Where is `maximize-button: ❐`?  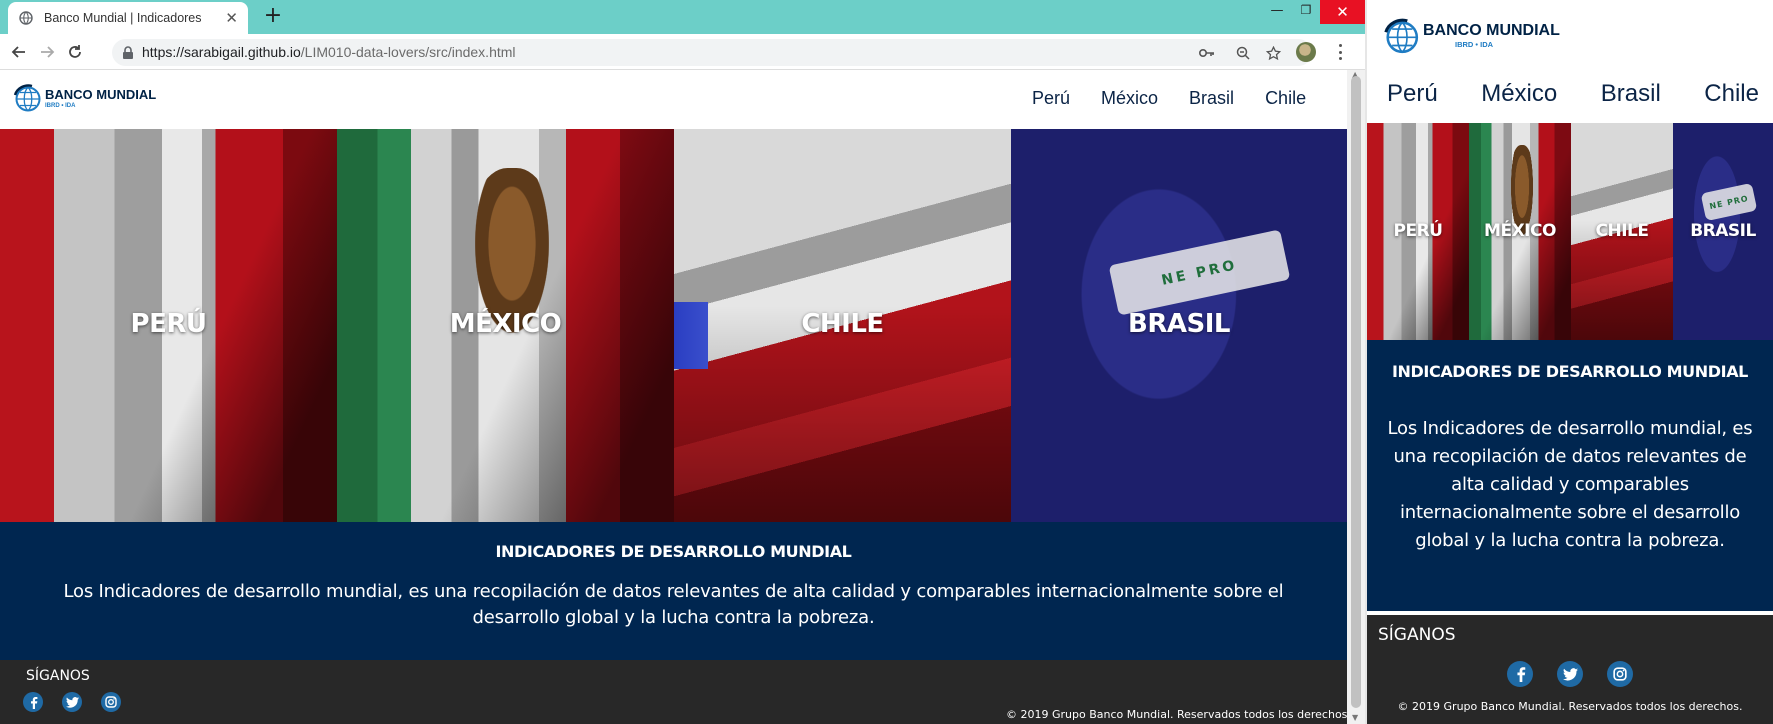
maximize-button: ❐ is located at coordinates (1306, 10).